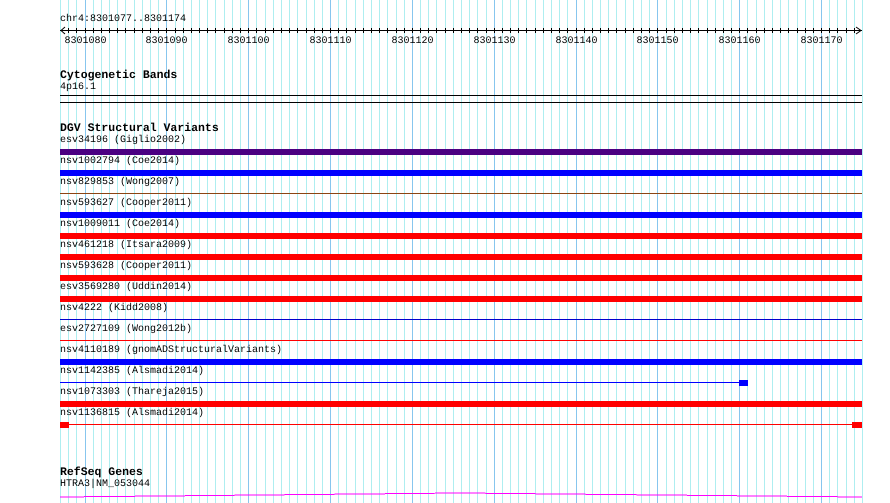 Image resolution: width=890 pixels, height=503 pixels. I want to click on feature-label: HTRA3|NM_053044, so click(105, 485).